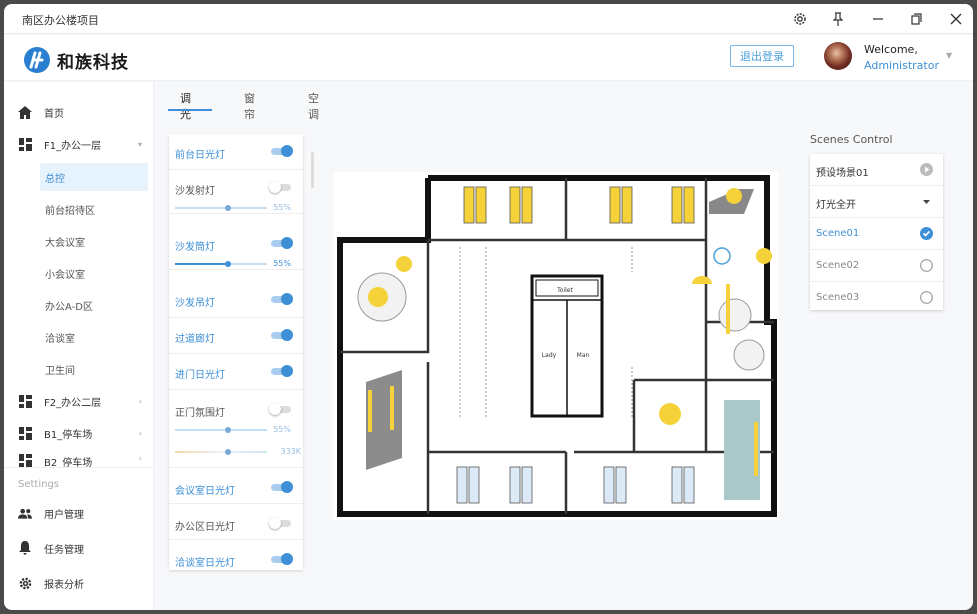  I want to click on light-name: 正门氛围灯, so click(200, 413).